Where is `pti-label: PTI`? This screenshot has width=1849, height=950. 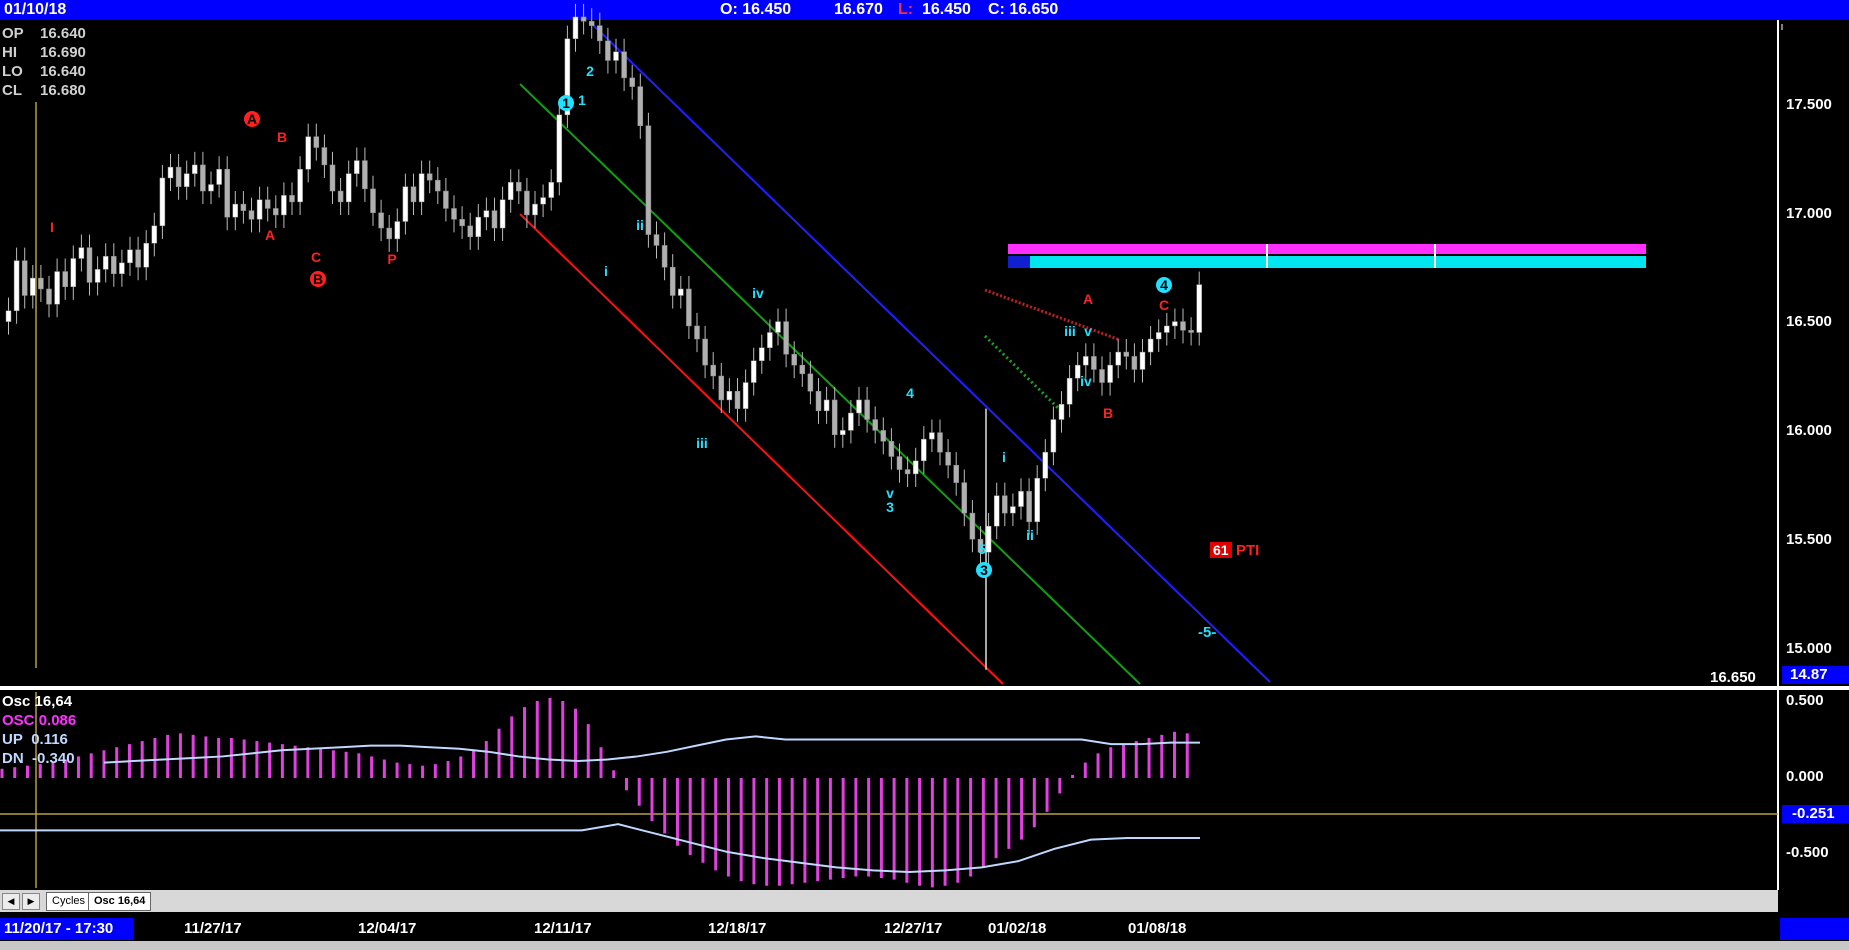 pti-label: PTI is located at coordinates (1248, 550).